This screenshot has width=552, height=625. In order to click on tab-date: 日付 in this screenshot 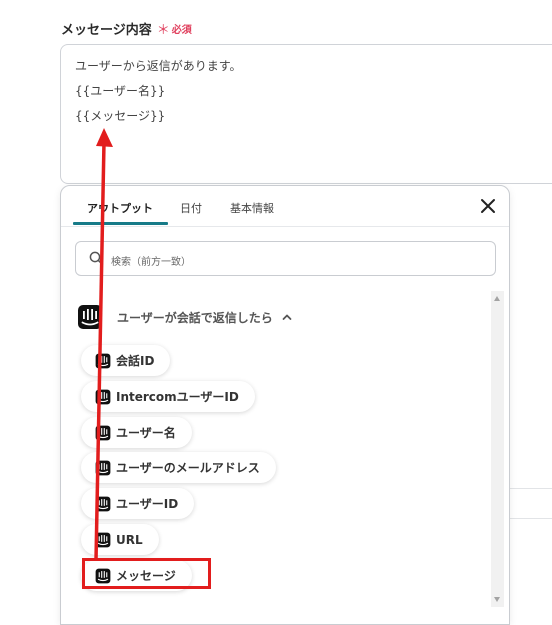, I will do `click(191, 208)`.